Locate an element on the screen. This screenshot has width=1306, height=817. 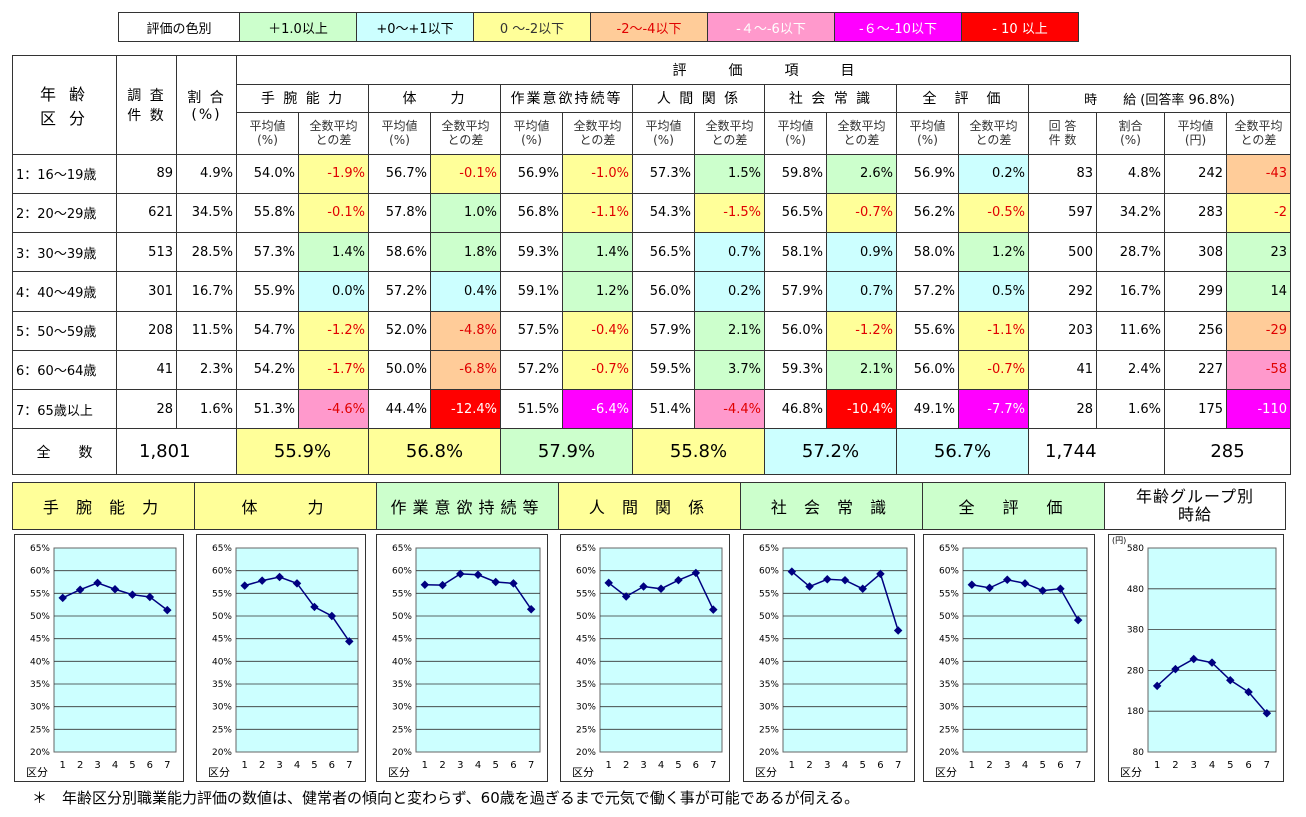
age-cell: 3：30〜39歳 is located at coordinates (64, 252).